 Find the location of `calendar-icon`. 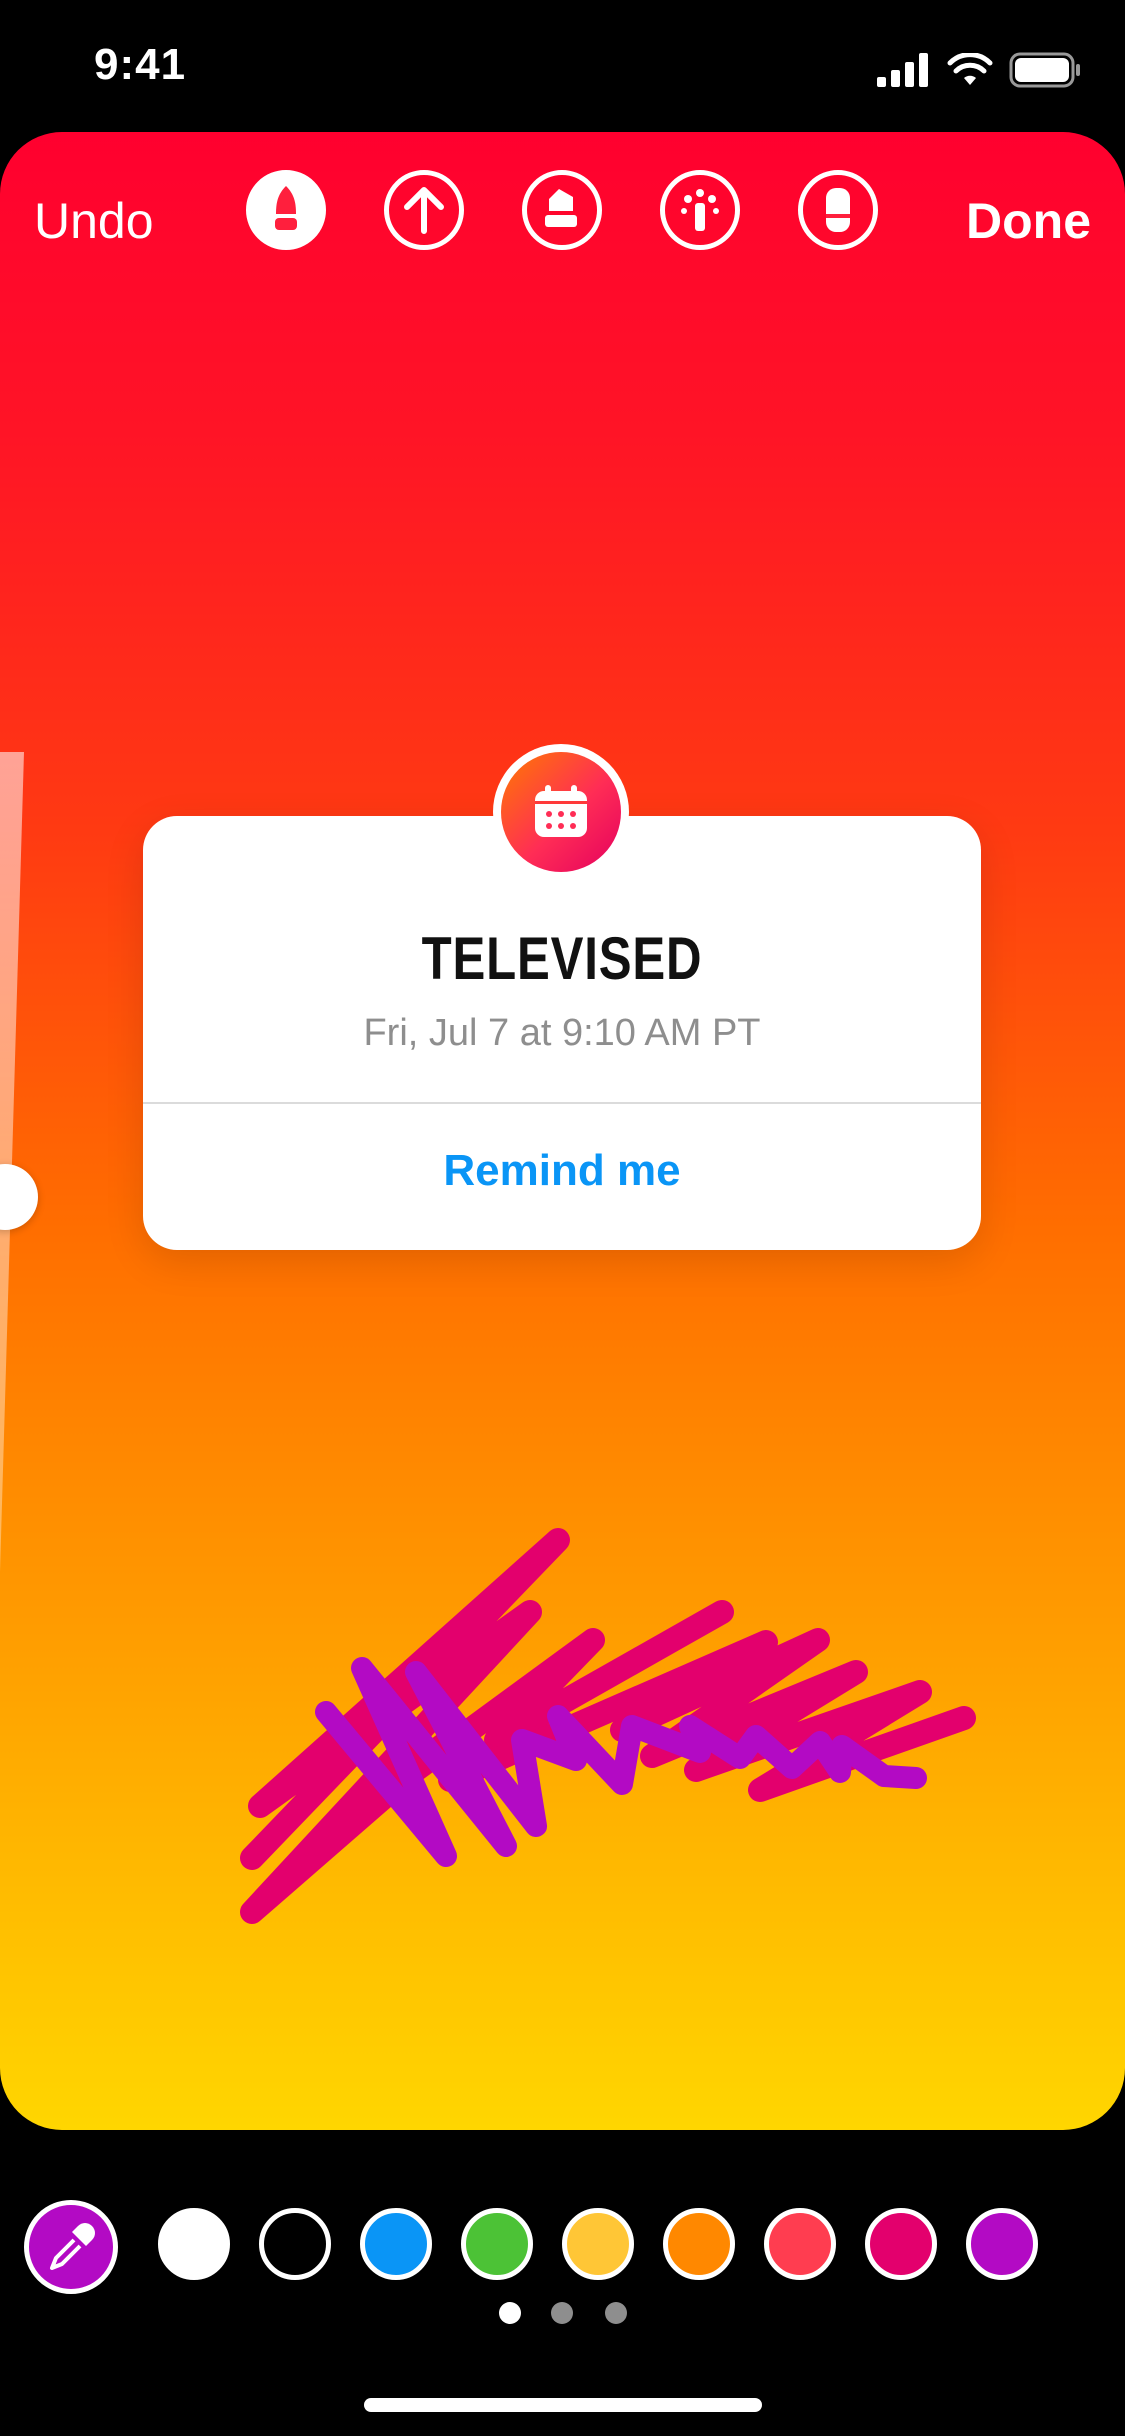

calendar-icon is located at coordinates (561, 811).